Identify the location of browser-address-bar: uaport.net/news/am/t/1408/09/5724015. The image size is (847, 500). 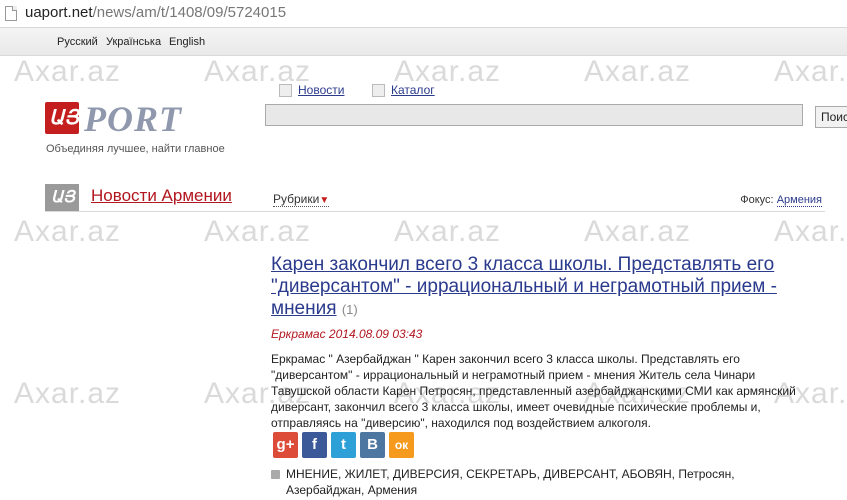
(423, 14).